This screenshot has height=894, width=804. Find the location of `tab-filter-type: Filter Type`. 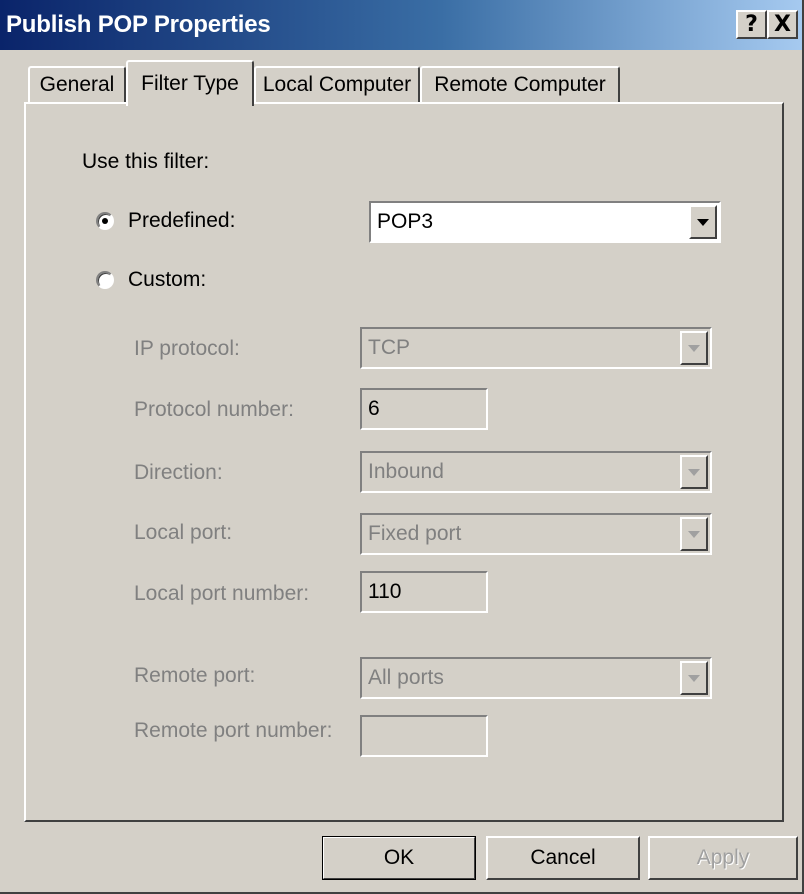

tab-filter-type: Filter Type is located at coordinates (190, 83).